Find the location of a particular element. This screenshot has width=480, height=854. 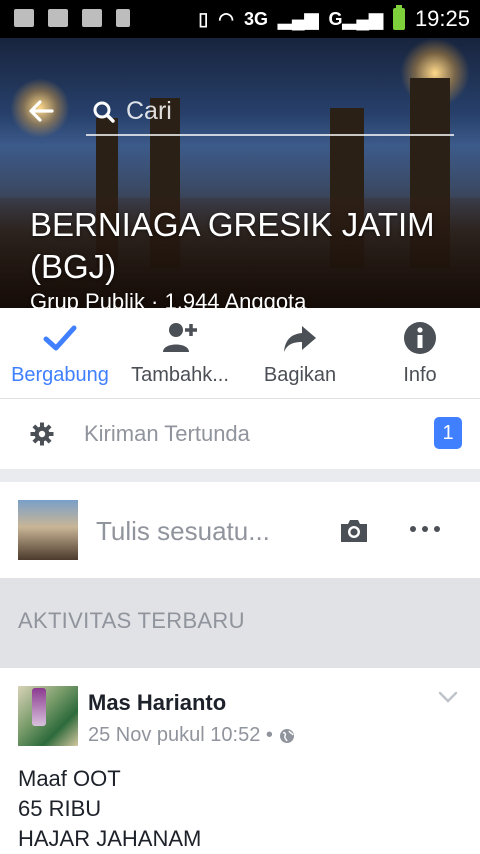

search-input: Cari is located at coordinates (270, 113).